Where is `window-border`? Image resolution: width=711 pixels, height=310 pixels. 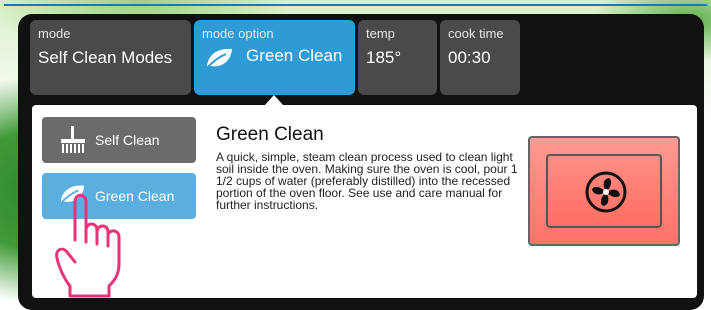
window-border is located at coordinates (355, 5).